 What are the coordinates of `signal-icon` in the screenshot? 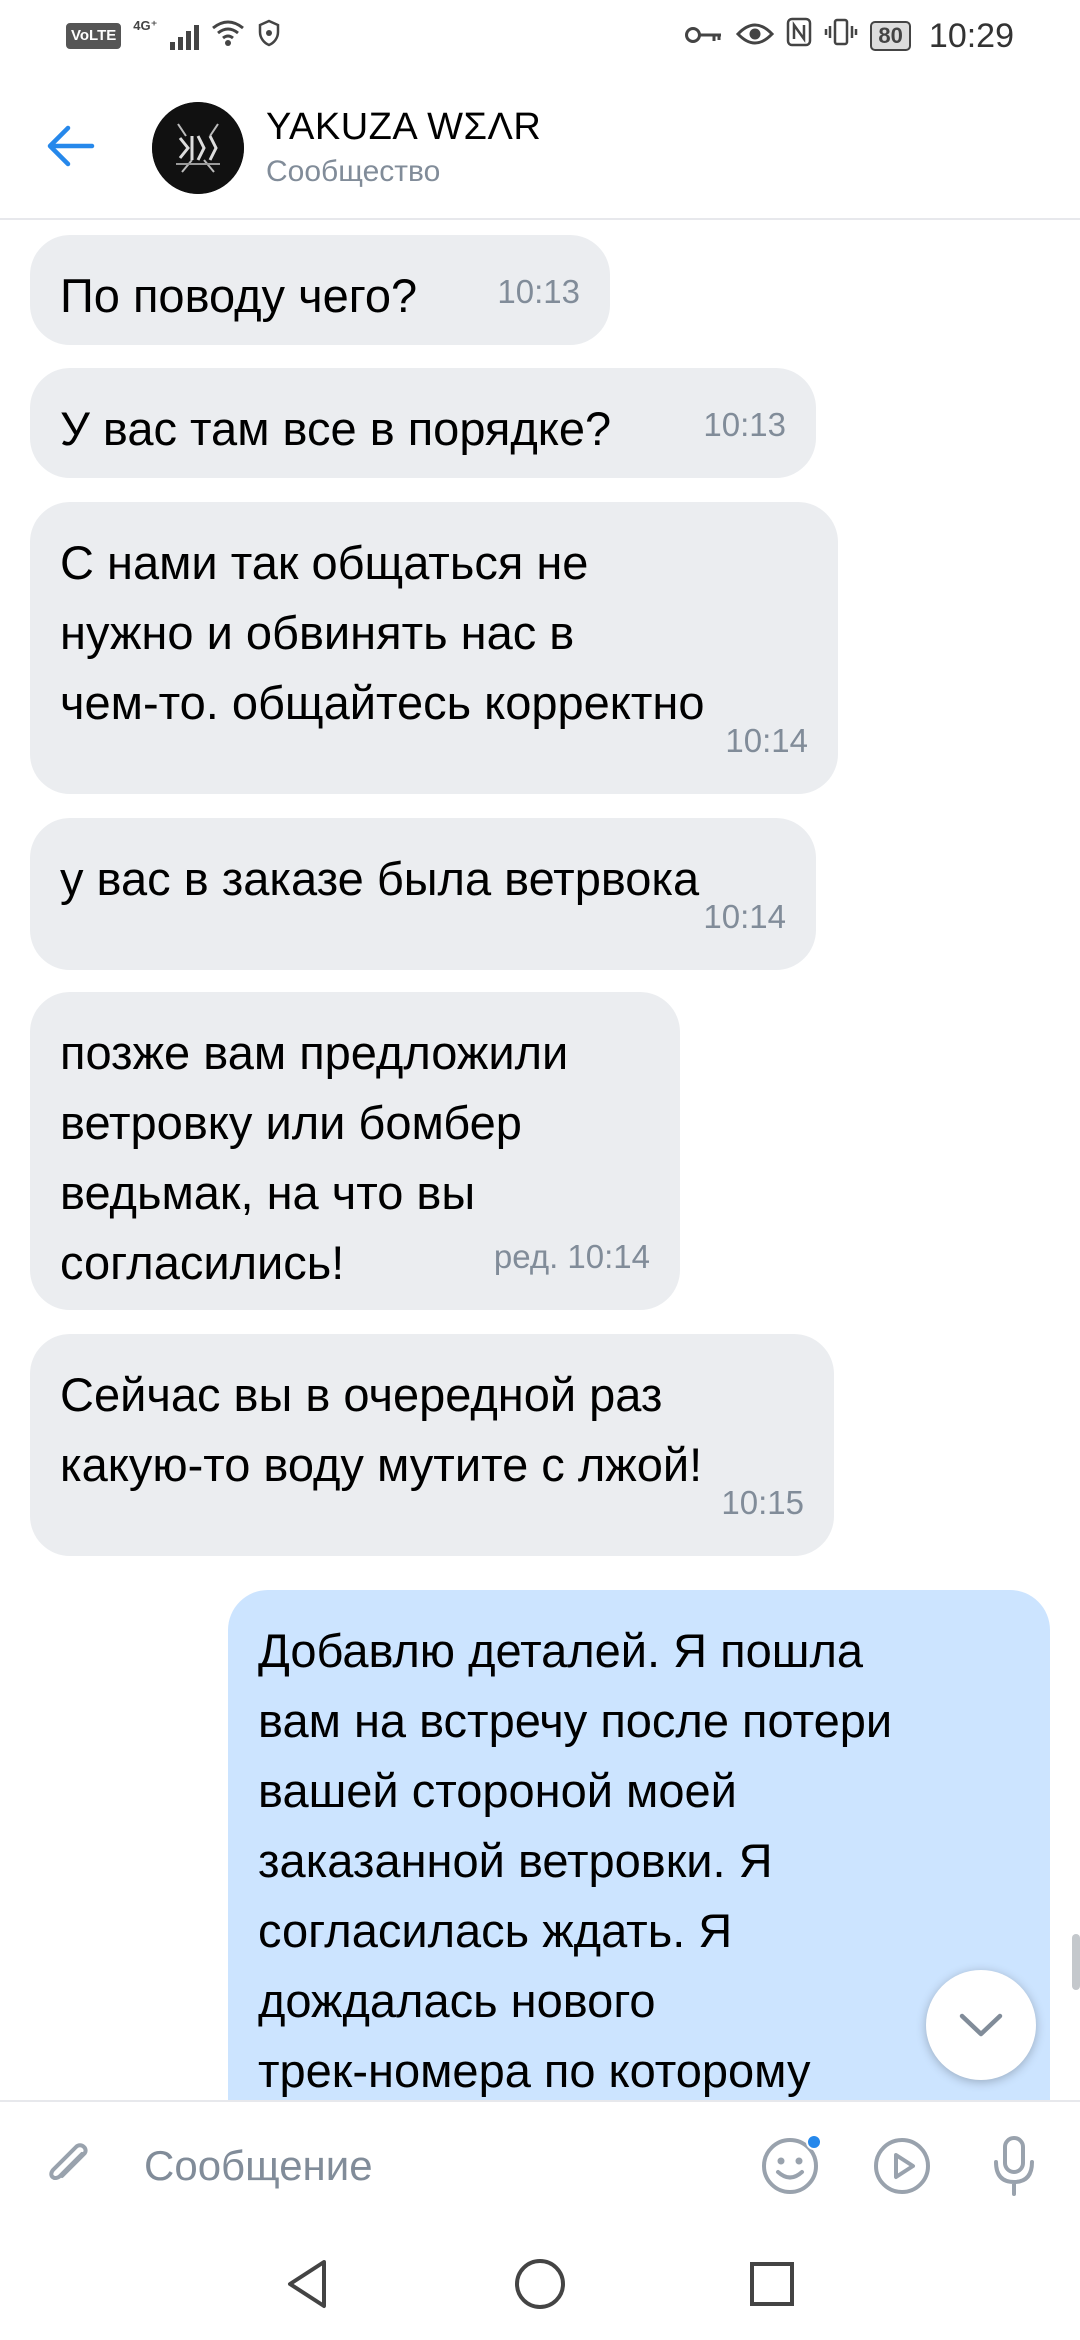 It's located at (184, 36).